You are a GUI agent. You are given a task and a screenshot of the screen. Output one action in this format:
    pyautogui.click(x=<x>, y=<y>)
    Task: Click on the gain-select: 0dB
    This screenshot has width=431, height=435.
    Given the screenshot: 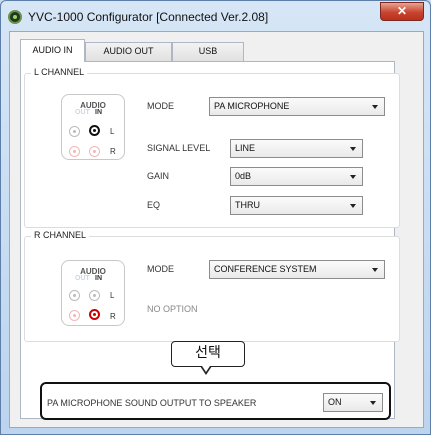 What is the action you would take?
    pyautogui.click(x=296, y=176)
    